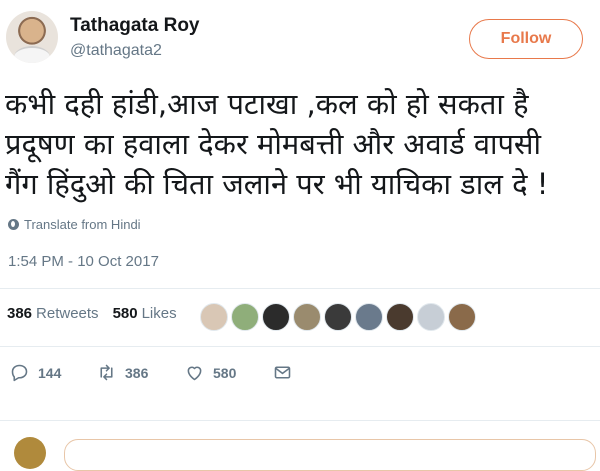 The height and width of the screenshot is (471, 600). Describe the element at coordinates (82, 224) in the screenshot. I see `translate-label: Translate from Hindi` at that location.